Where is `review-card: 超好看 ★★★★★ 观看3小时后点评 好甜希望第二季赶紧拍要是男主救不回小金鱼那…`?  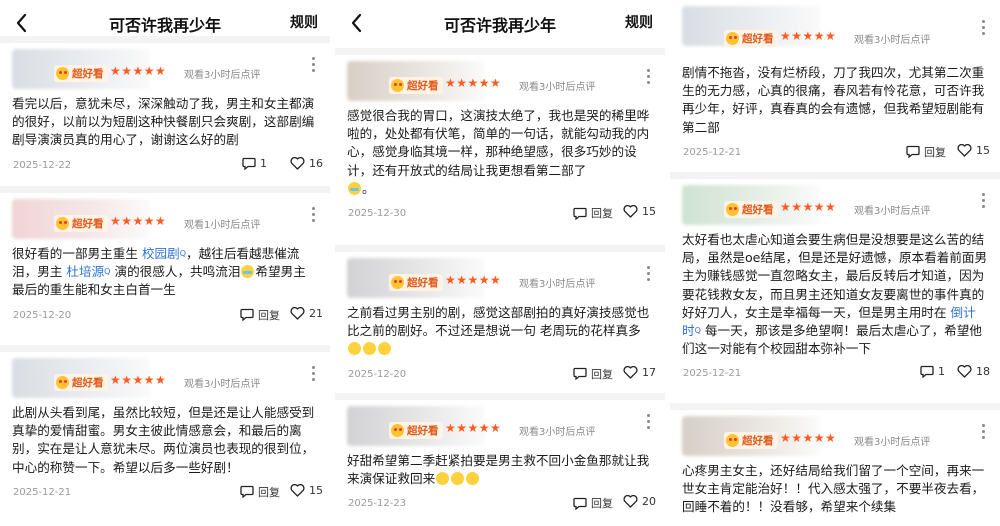 review-card: 超好看 ★★★★★ 观看3小时后点评 好甜希望第二季赶紧拍要是男主救不回小金鱼那… is located at coordinates (500, 455).